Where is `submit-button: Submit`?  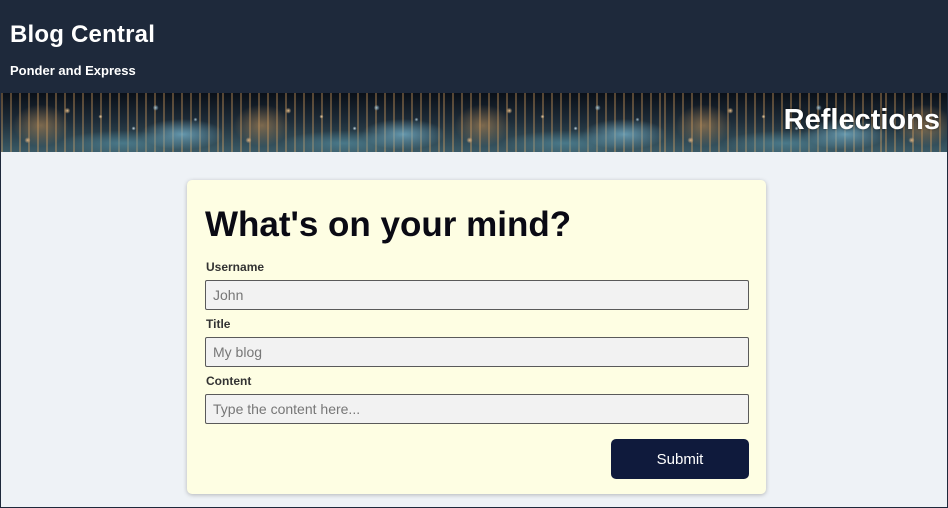
submit-button: Submit is located at coordinates (680, 459).